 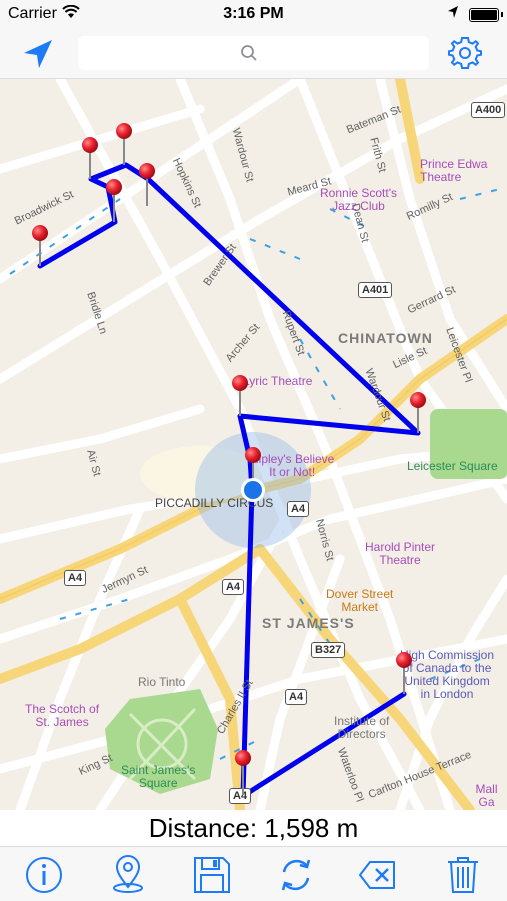 I want to click on delete-backspace-icon, so click(x=378, y=875).